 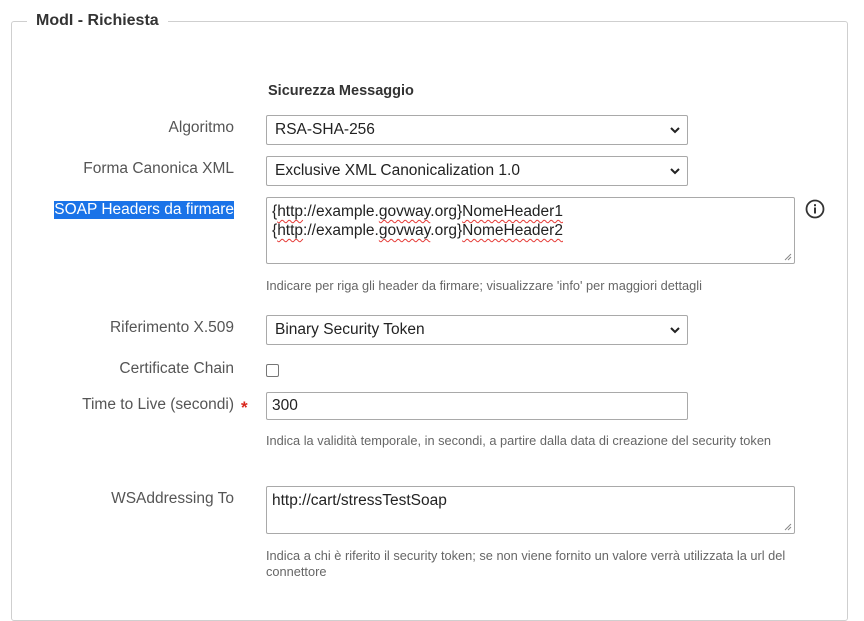 What do you see at coordinates (158, 168) in the screenshot?
I see `forma-canonica-label: Forma Canonica XML` at bounding box center [158, 168].